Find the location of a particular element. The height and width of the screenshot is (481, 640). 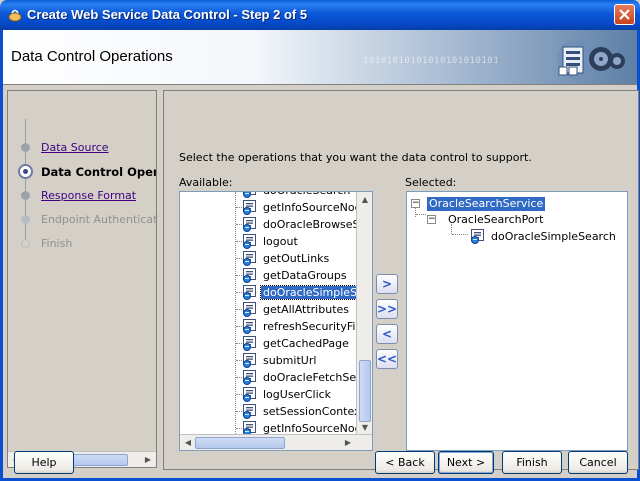

cancel-button: Cancel is located at coordinates (598, 462).